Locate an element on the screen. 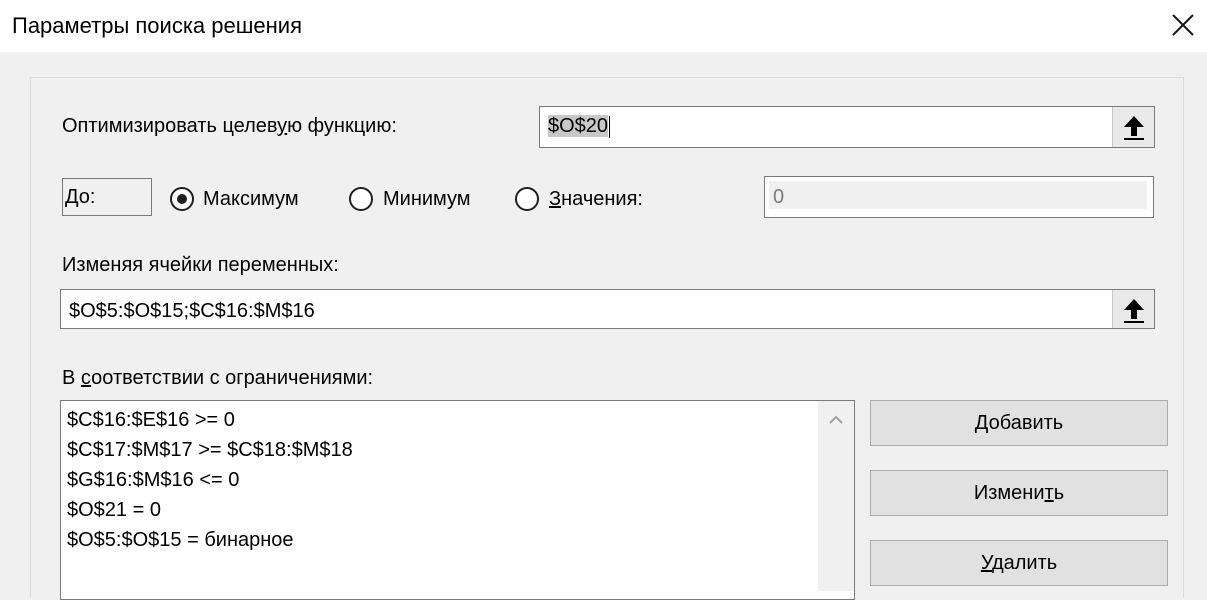  close-icon is located at coordinates (1183, 25).